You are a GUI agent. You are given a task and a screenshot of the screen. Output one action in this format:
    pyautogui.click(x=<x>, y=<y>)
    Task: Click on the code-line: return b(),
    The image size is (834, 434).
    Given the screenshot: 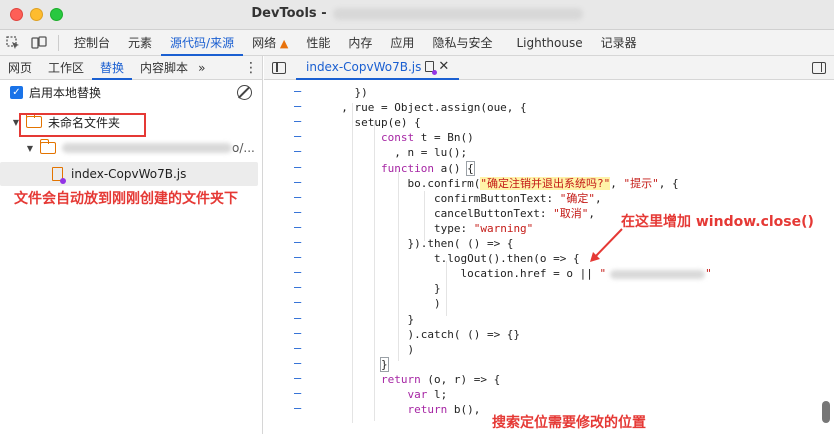 What is the action you would take?
    pyautogui.click(x=404, y=409)
    